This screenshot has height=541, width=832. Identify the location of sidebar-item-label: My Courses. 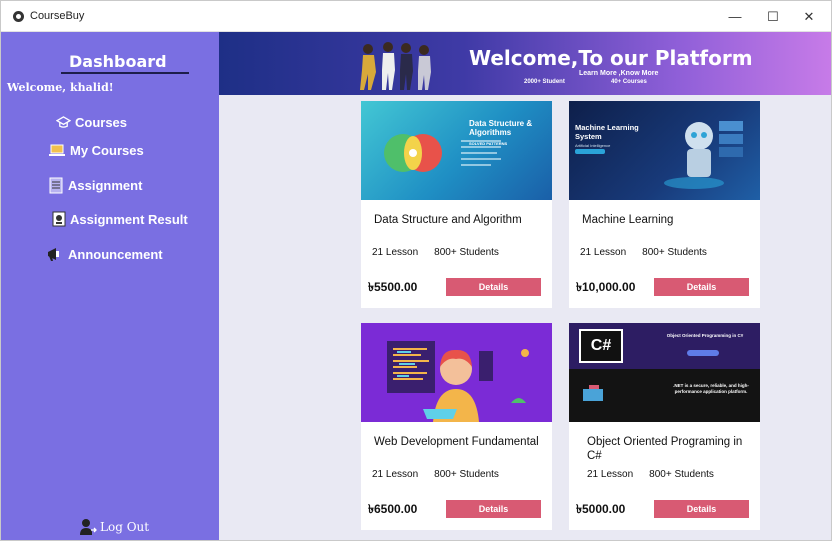
(107, 150).